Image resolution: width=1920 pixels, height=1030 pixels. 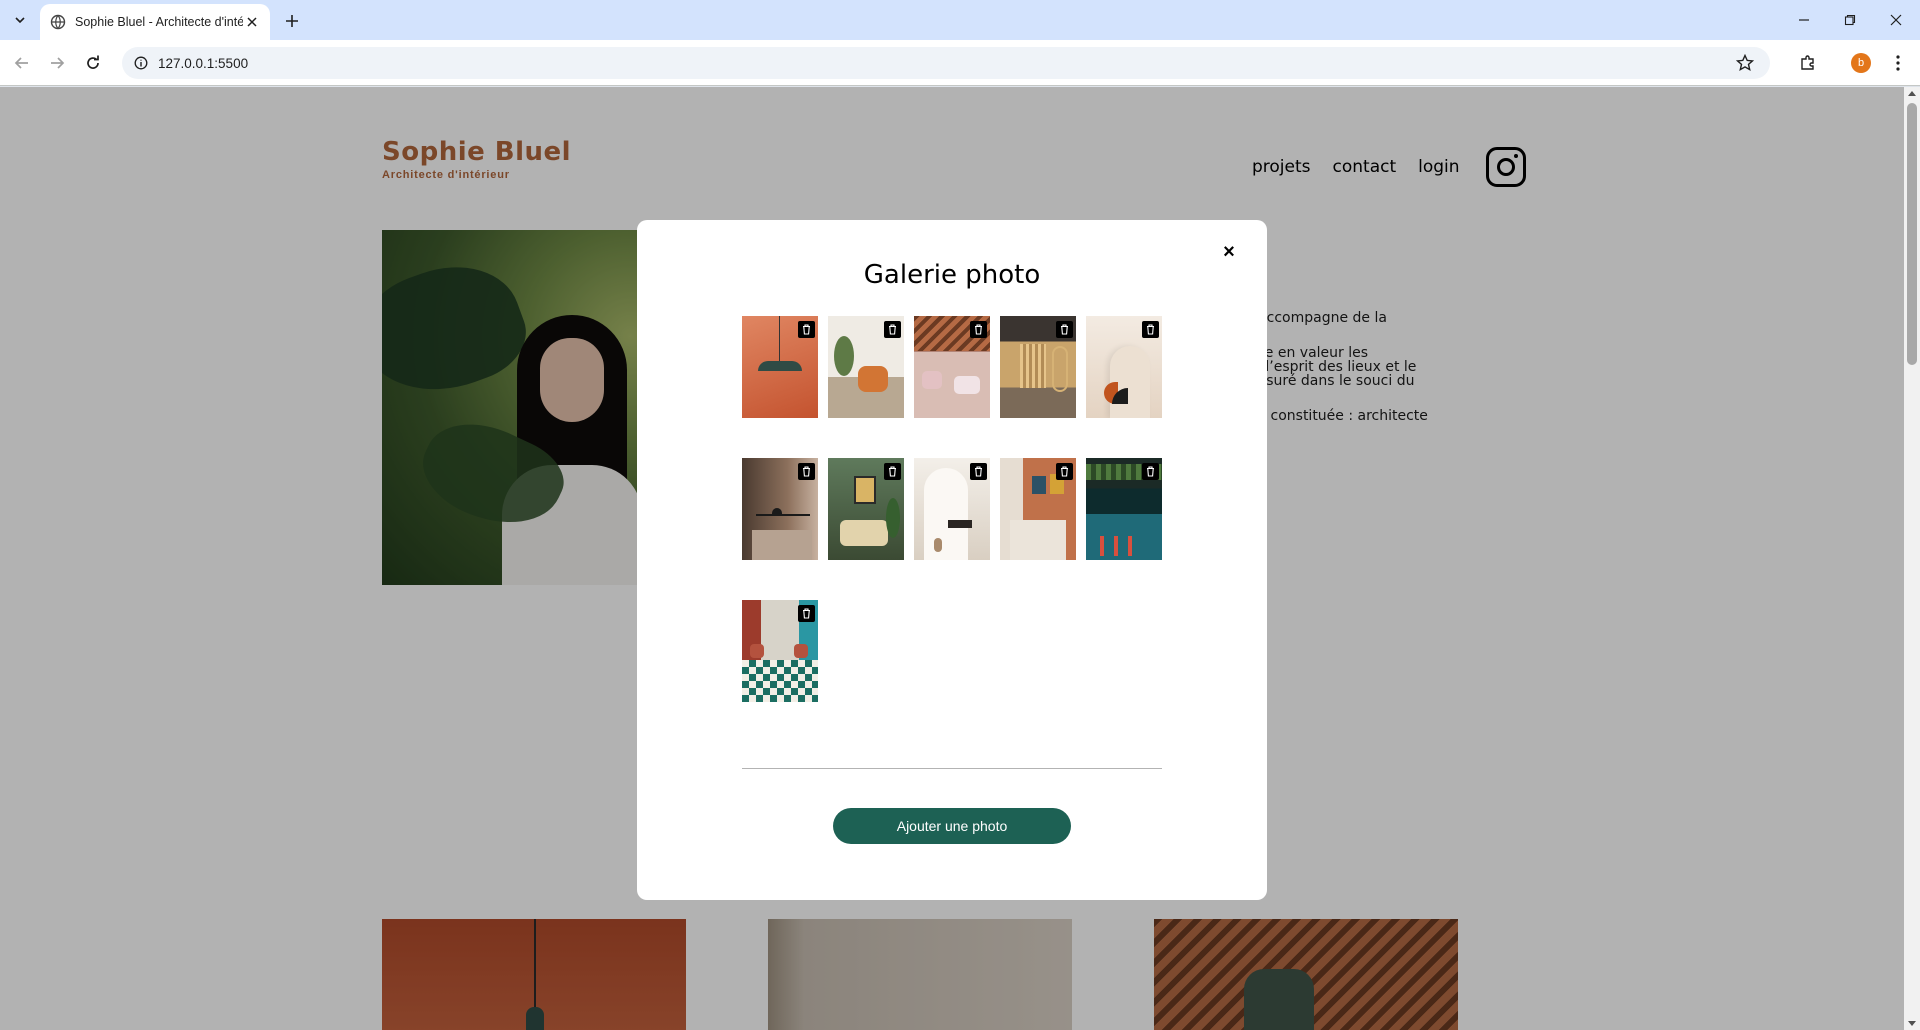 I want to click on close-window-button, so click(x=1896, y=20).